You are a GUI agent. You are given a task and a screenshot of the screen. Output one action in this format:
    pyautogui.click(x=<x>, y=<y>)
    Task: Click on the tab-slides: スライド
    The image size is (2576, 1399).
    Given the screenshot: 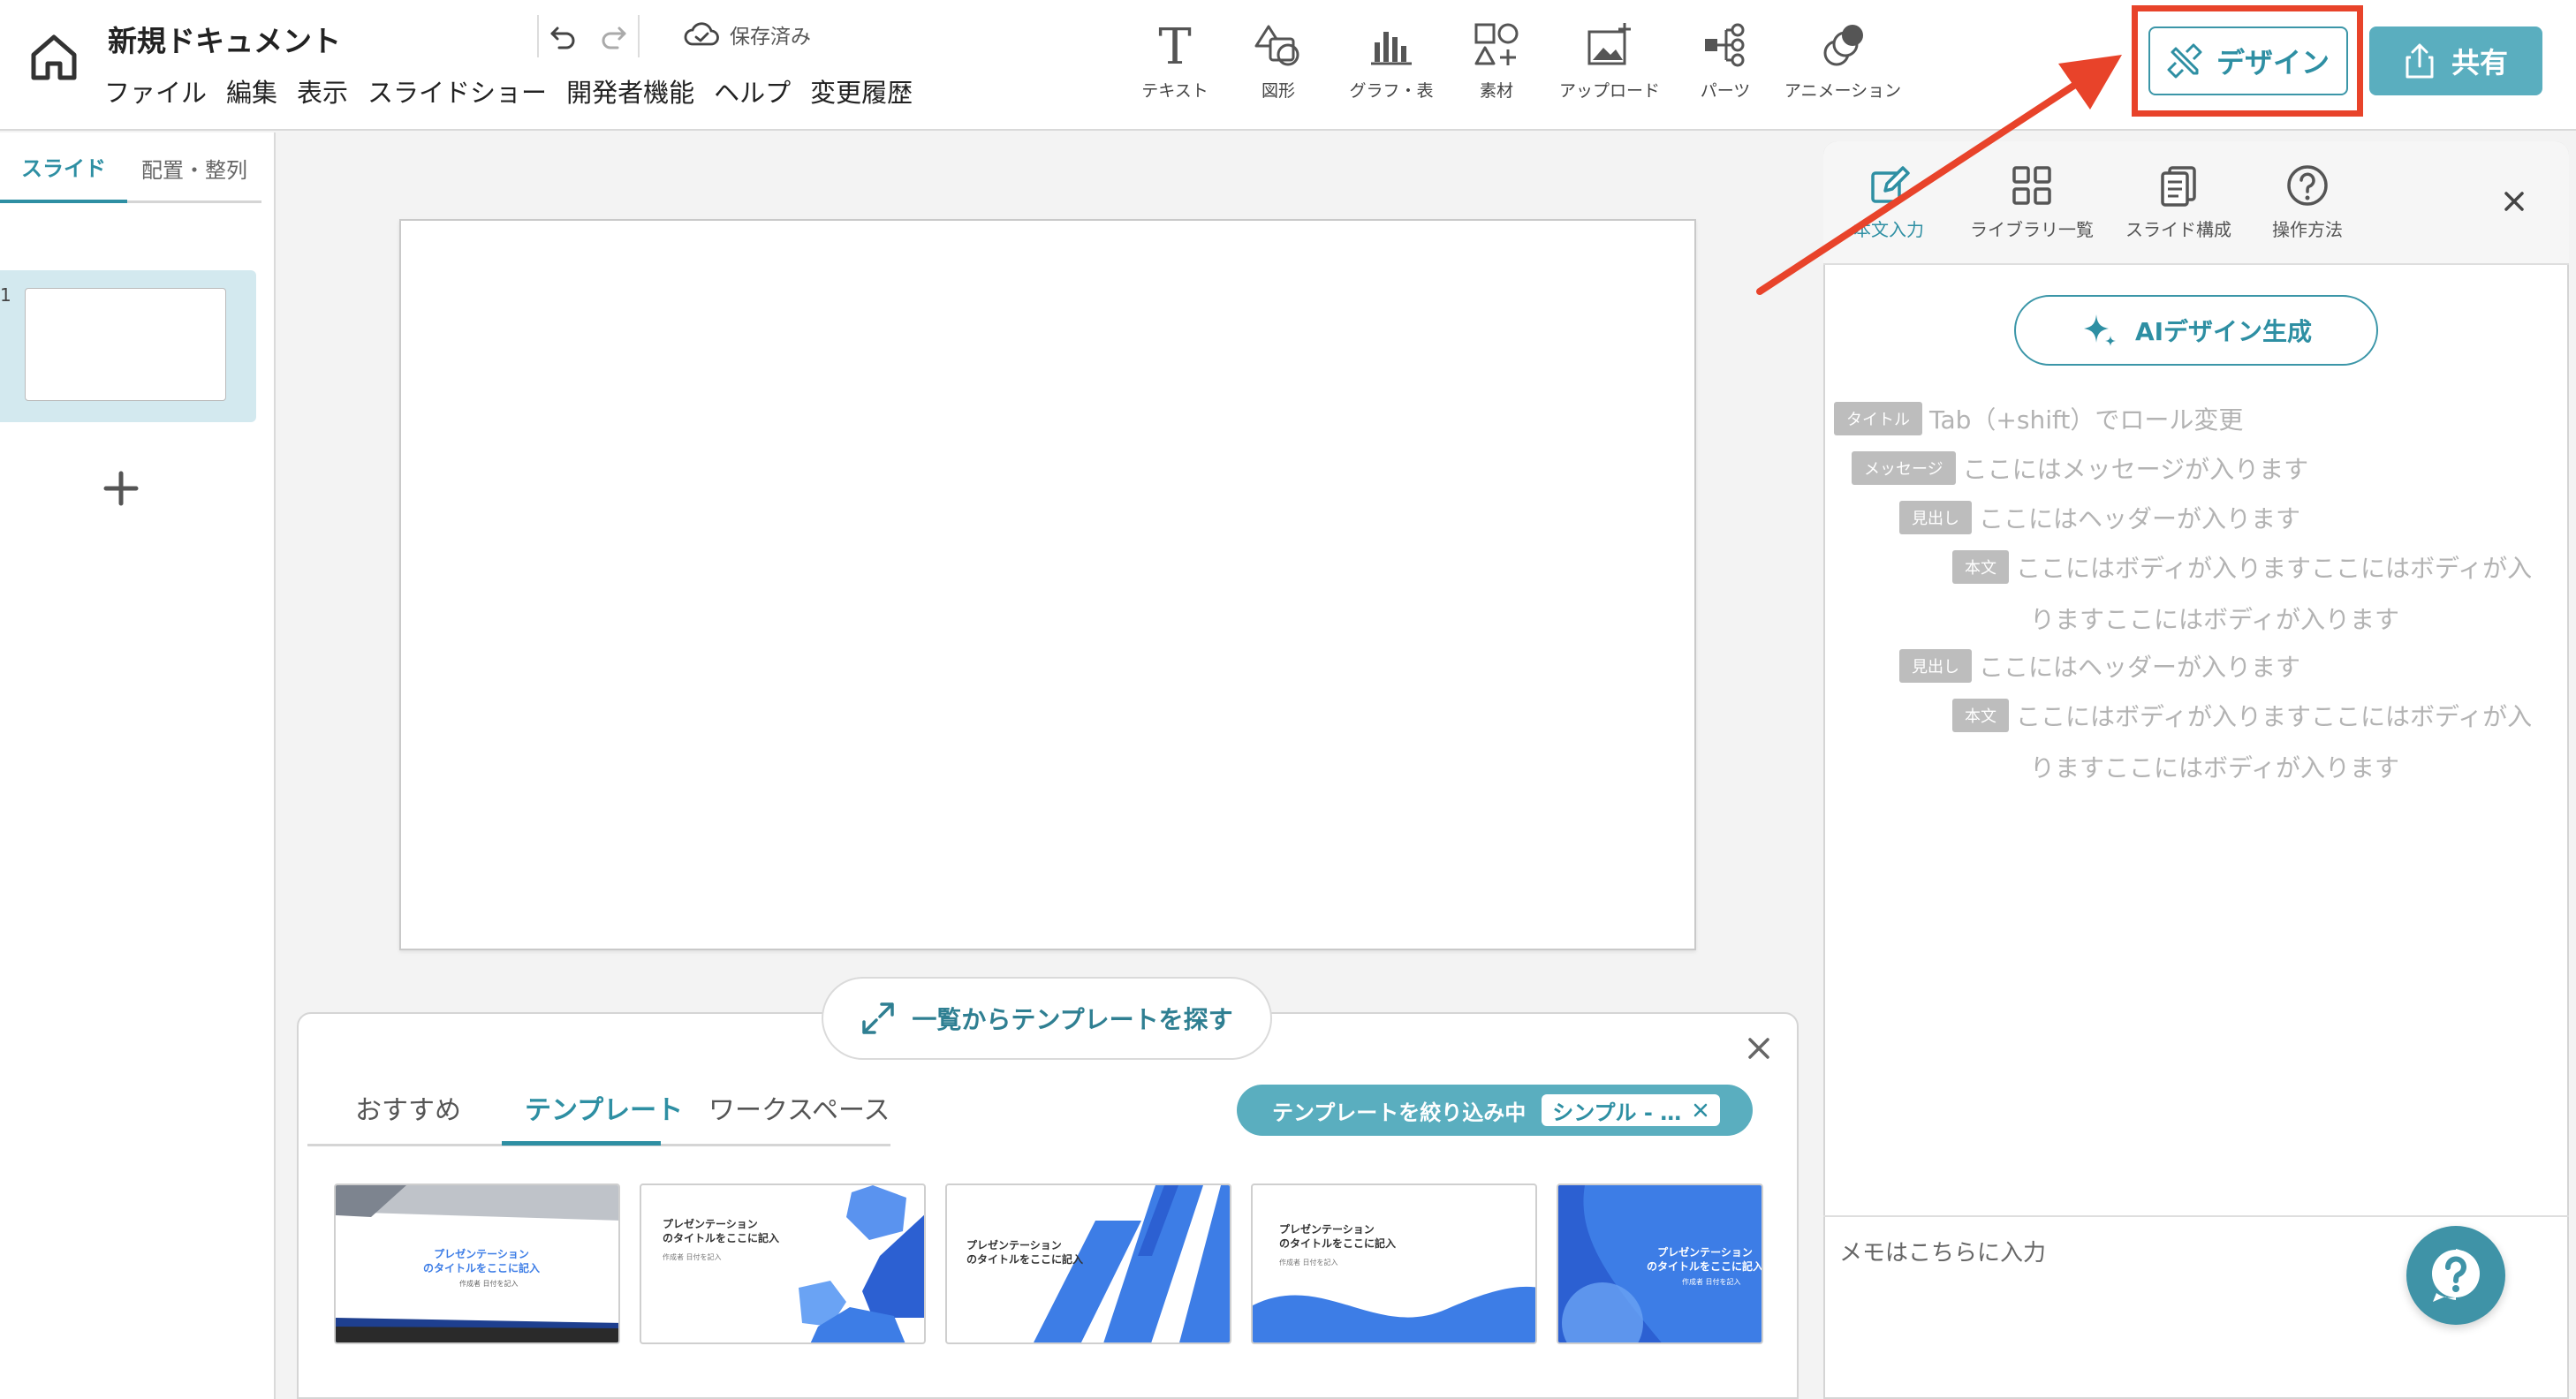 What is the action you would take?
    pyautogui.click(x=63, y=167)
    